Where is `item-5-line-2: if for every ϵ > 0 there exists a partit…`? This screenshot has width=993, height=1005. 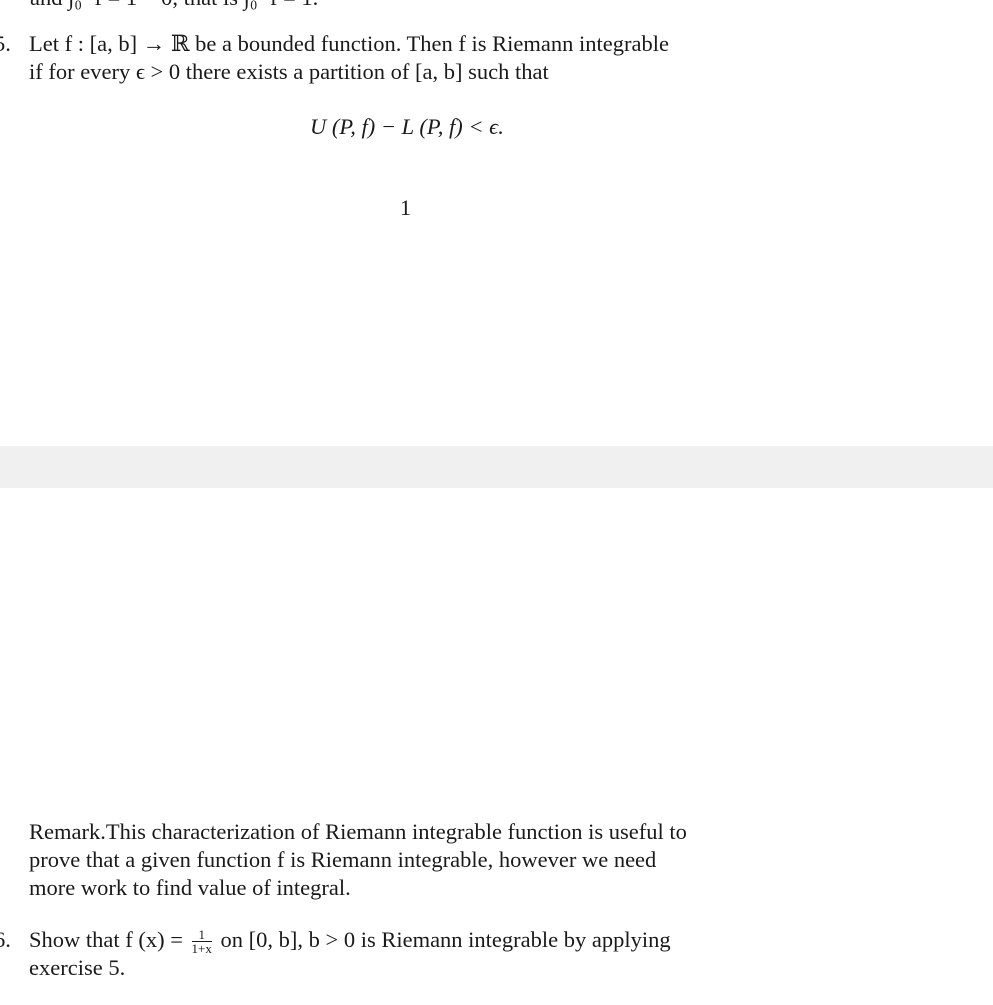 item-5-line-2: if for every ϵ > 0 there exists a partit… is located at coordinates (289, 71).